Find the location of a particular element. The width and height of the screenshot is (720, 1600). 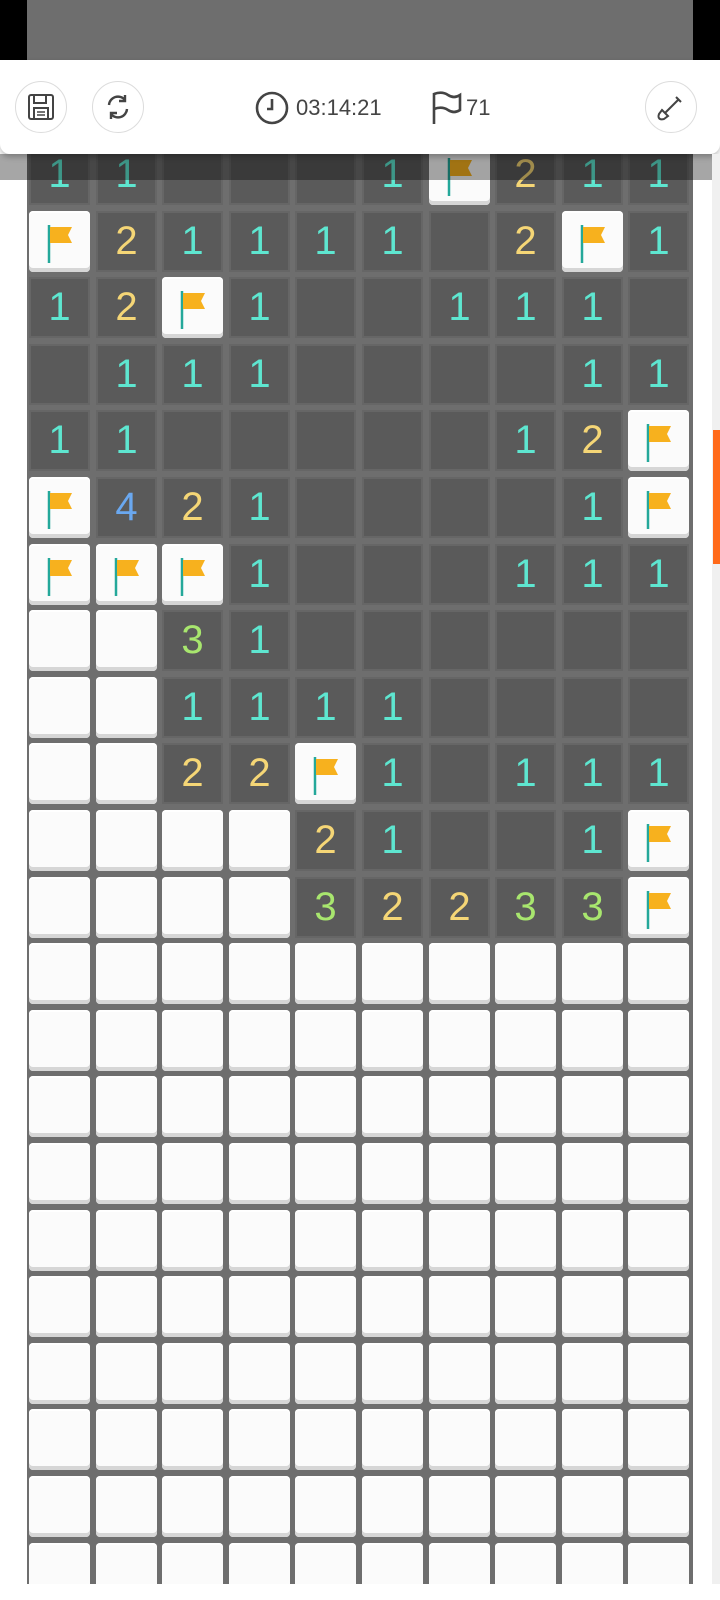

number-cell: 4 is located at coordinates (126, 507).